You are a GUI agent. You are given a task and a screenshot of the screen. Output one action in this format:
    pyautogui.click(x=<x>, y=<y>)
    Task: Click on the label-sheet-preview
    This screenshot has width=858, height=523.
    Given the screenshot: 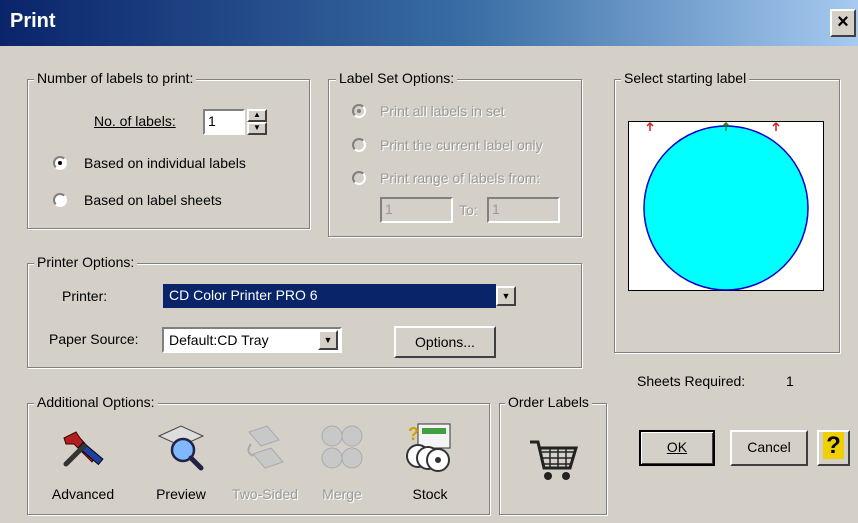 What is the action you would take?
    pyautogui.click(x=726, y=206)
    